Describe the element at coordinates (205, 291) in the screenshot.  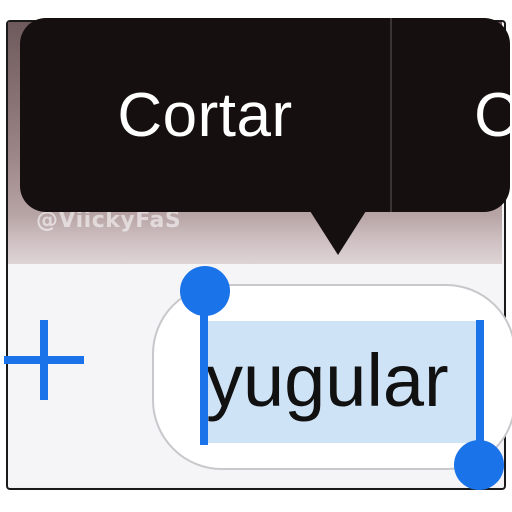
I see `selection-start-knob` at that location.